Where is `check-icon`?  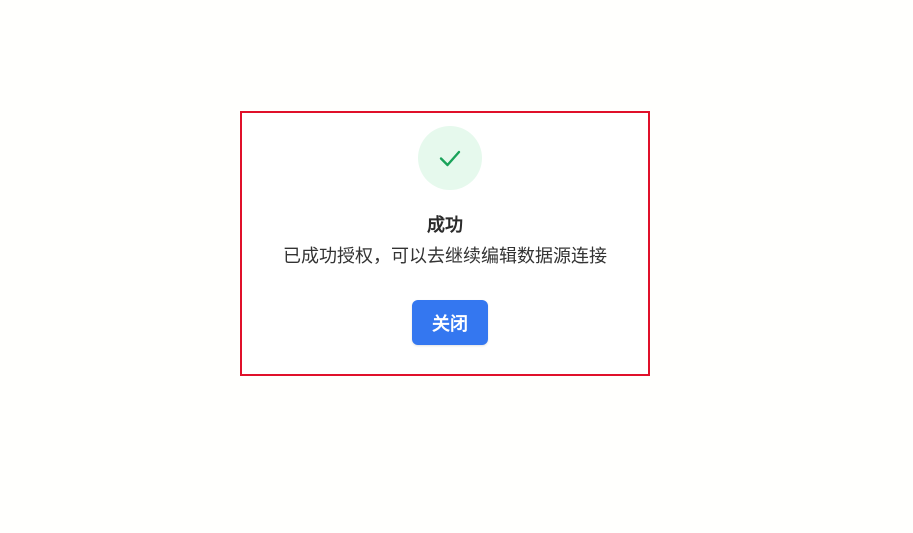
check-icon is located at coordinates (450, 158).